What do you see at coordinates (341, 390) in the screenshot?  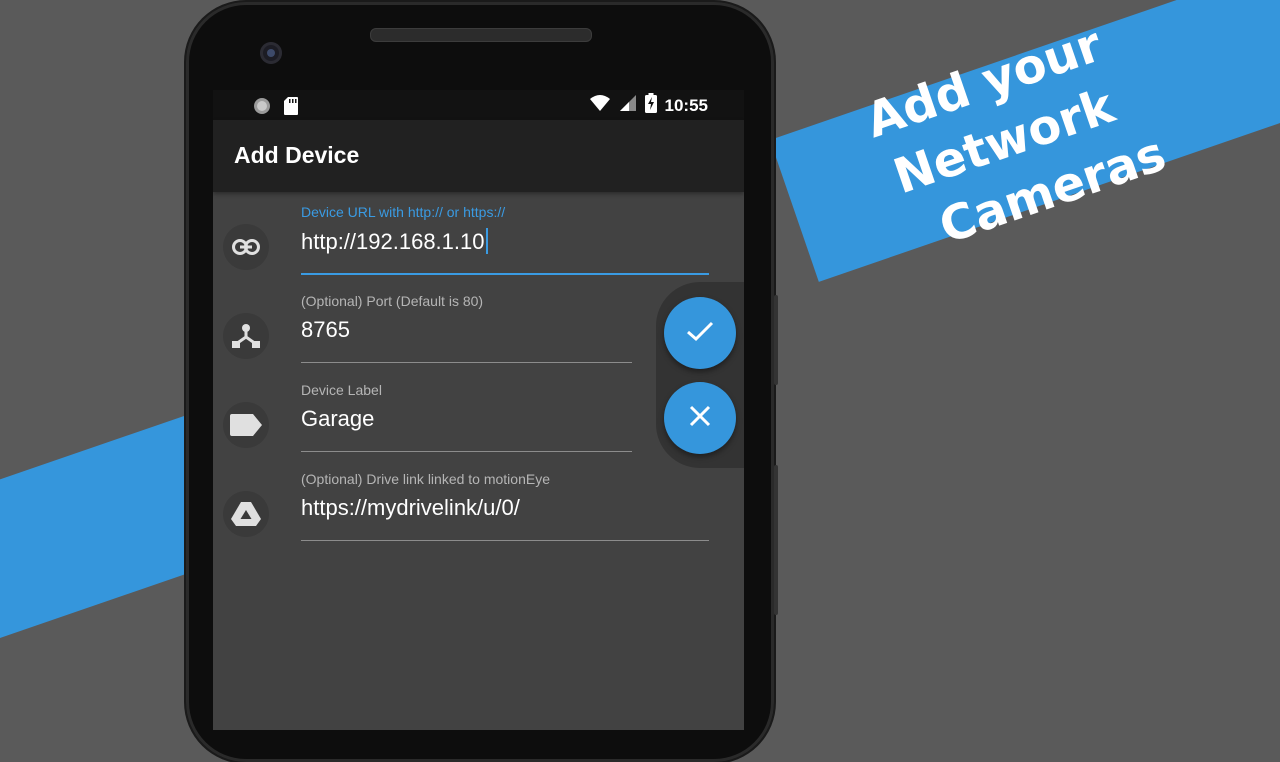 I see `device-label-field-label: Device Label` at bounding box center [341, 390].